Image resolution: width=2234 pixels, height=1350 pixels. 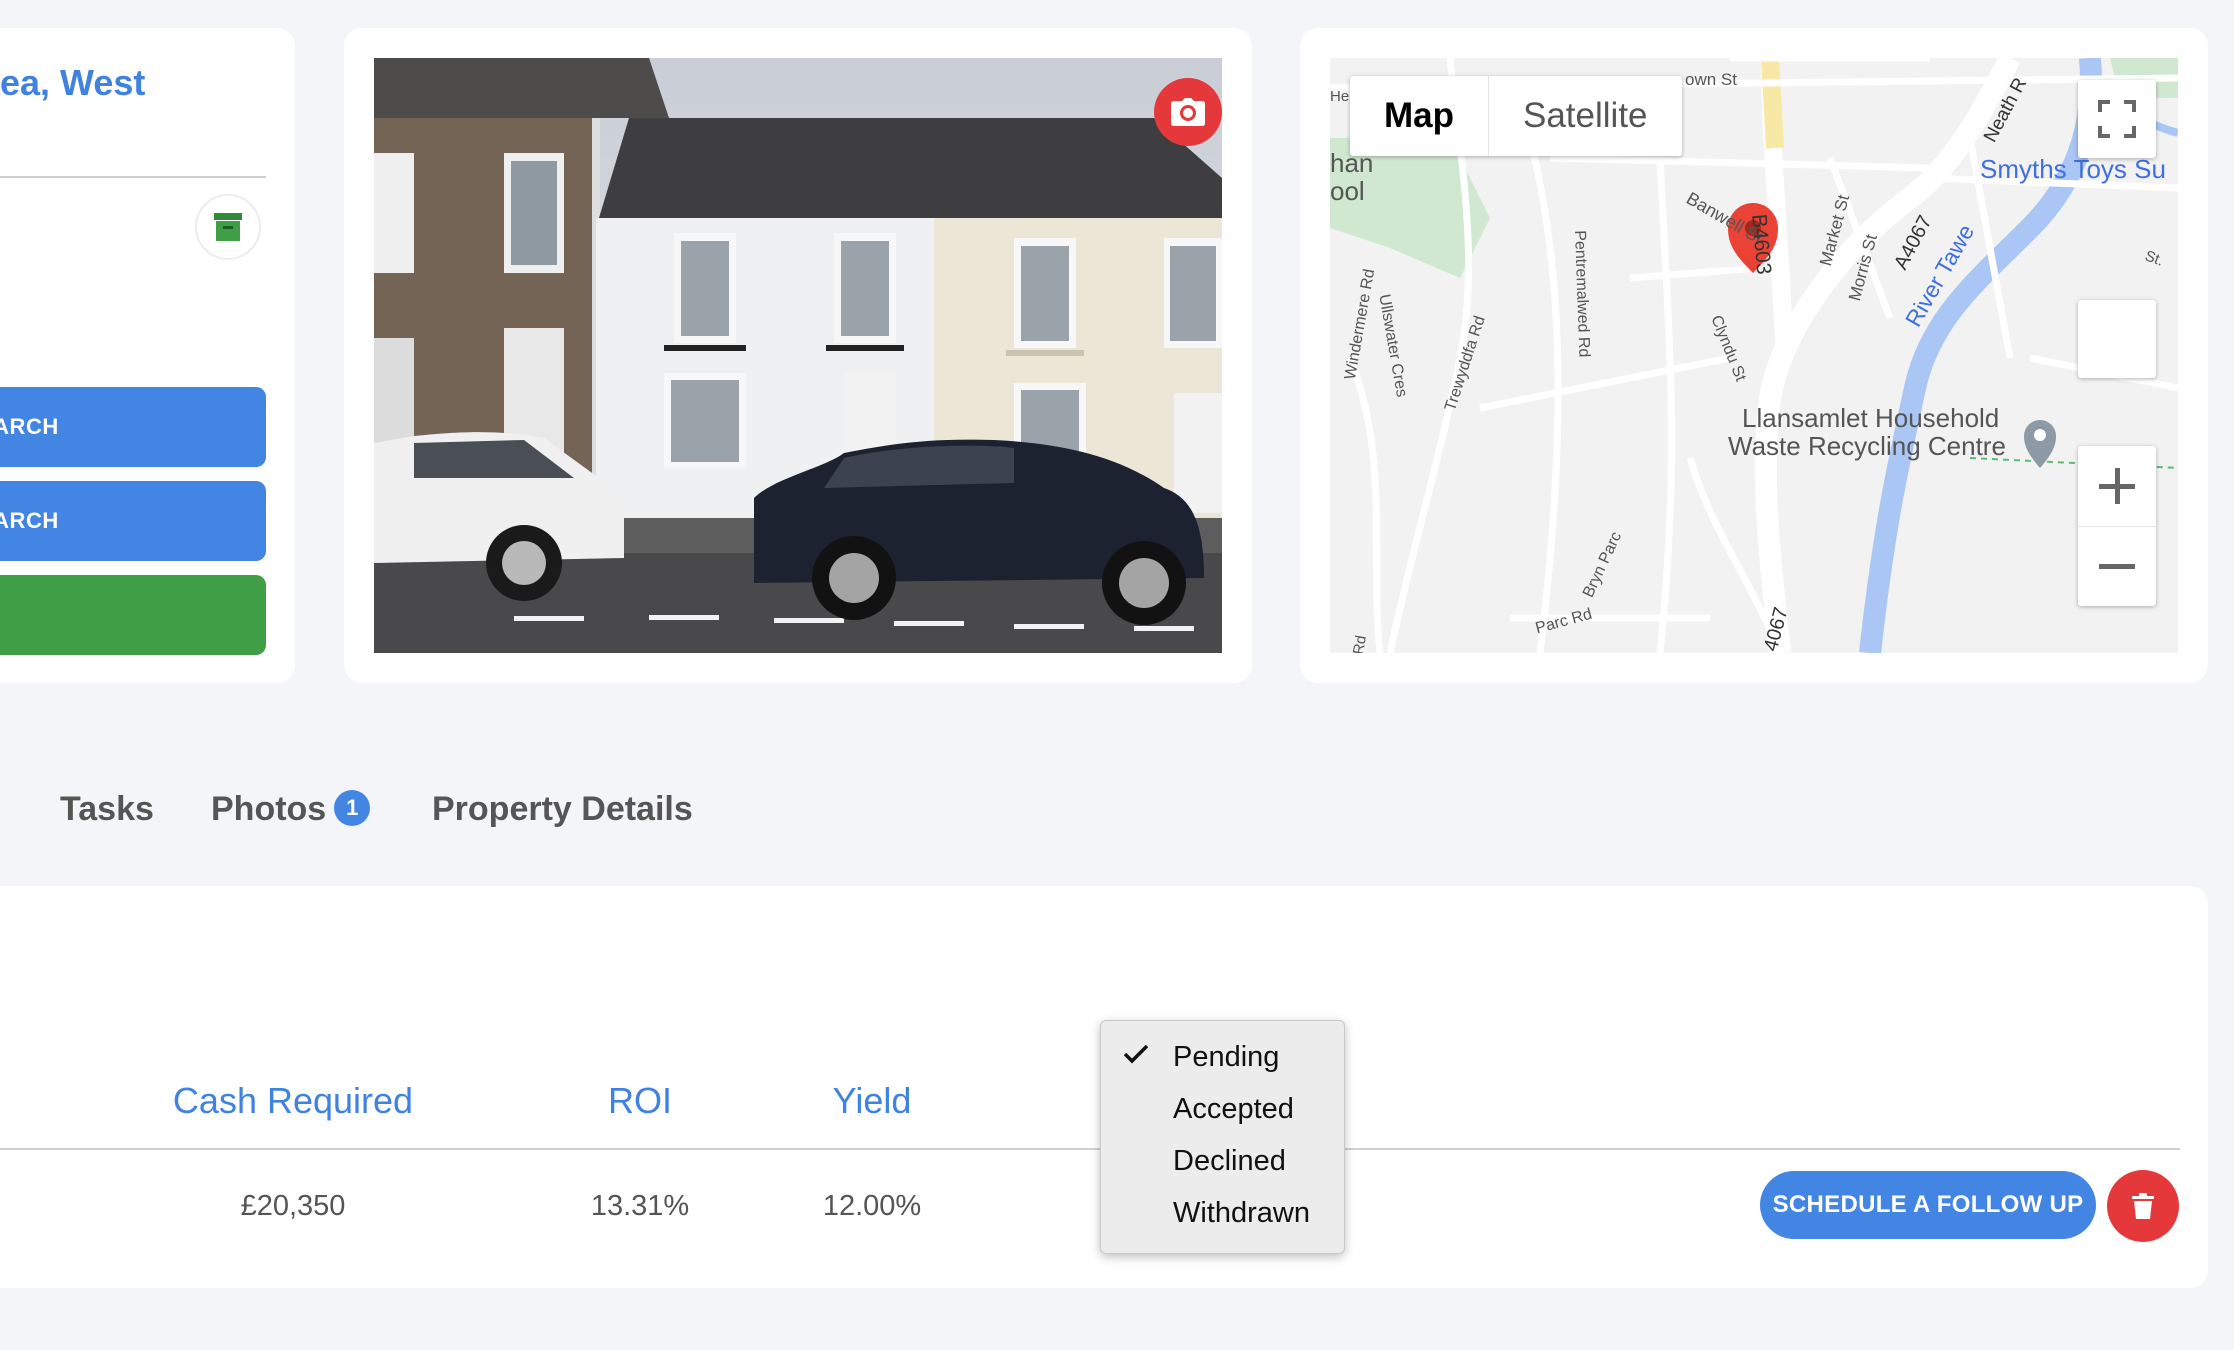 What do you see at coordinates (1867, 446) in the screenshot?
I see `map-label-recycling-2: Waste Recycling Centre` at bounding box center [1867, 446].